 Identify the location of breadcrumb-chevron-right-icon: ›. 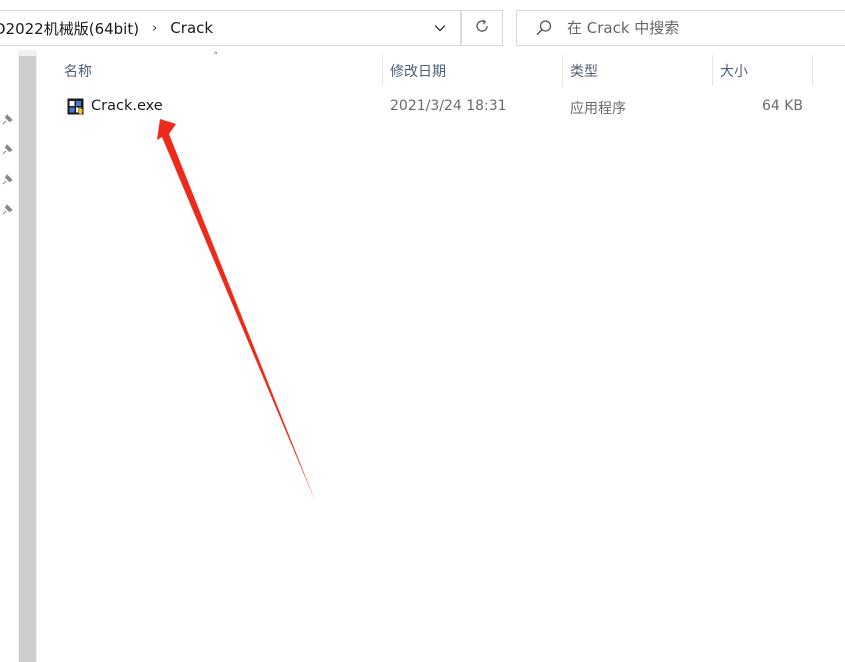
(154, 28).